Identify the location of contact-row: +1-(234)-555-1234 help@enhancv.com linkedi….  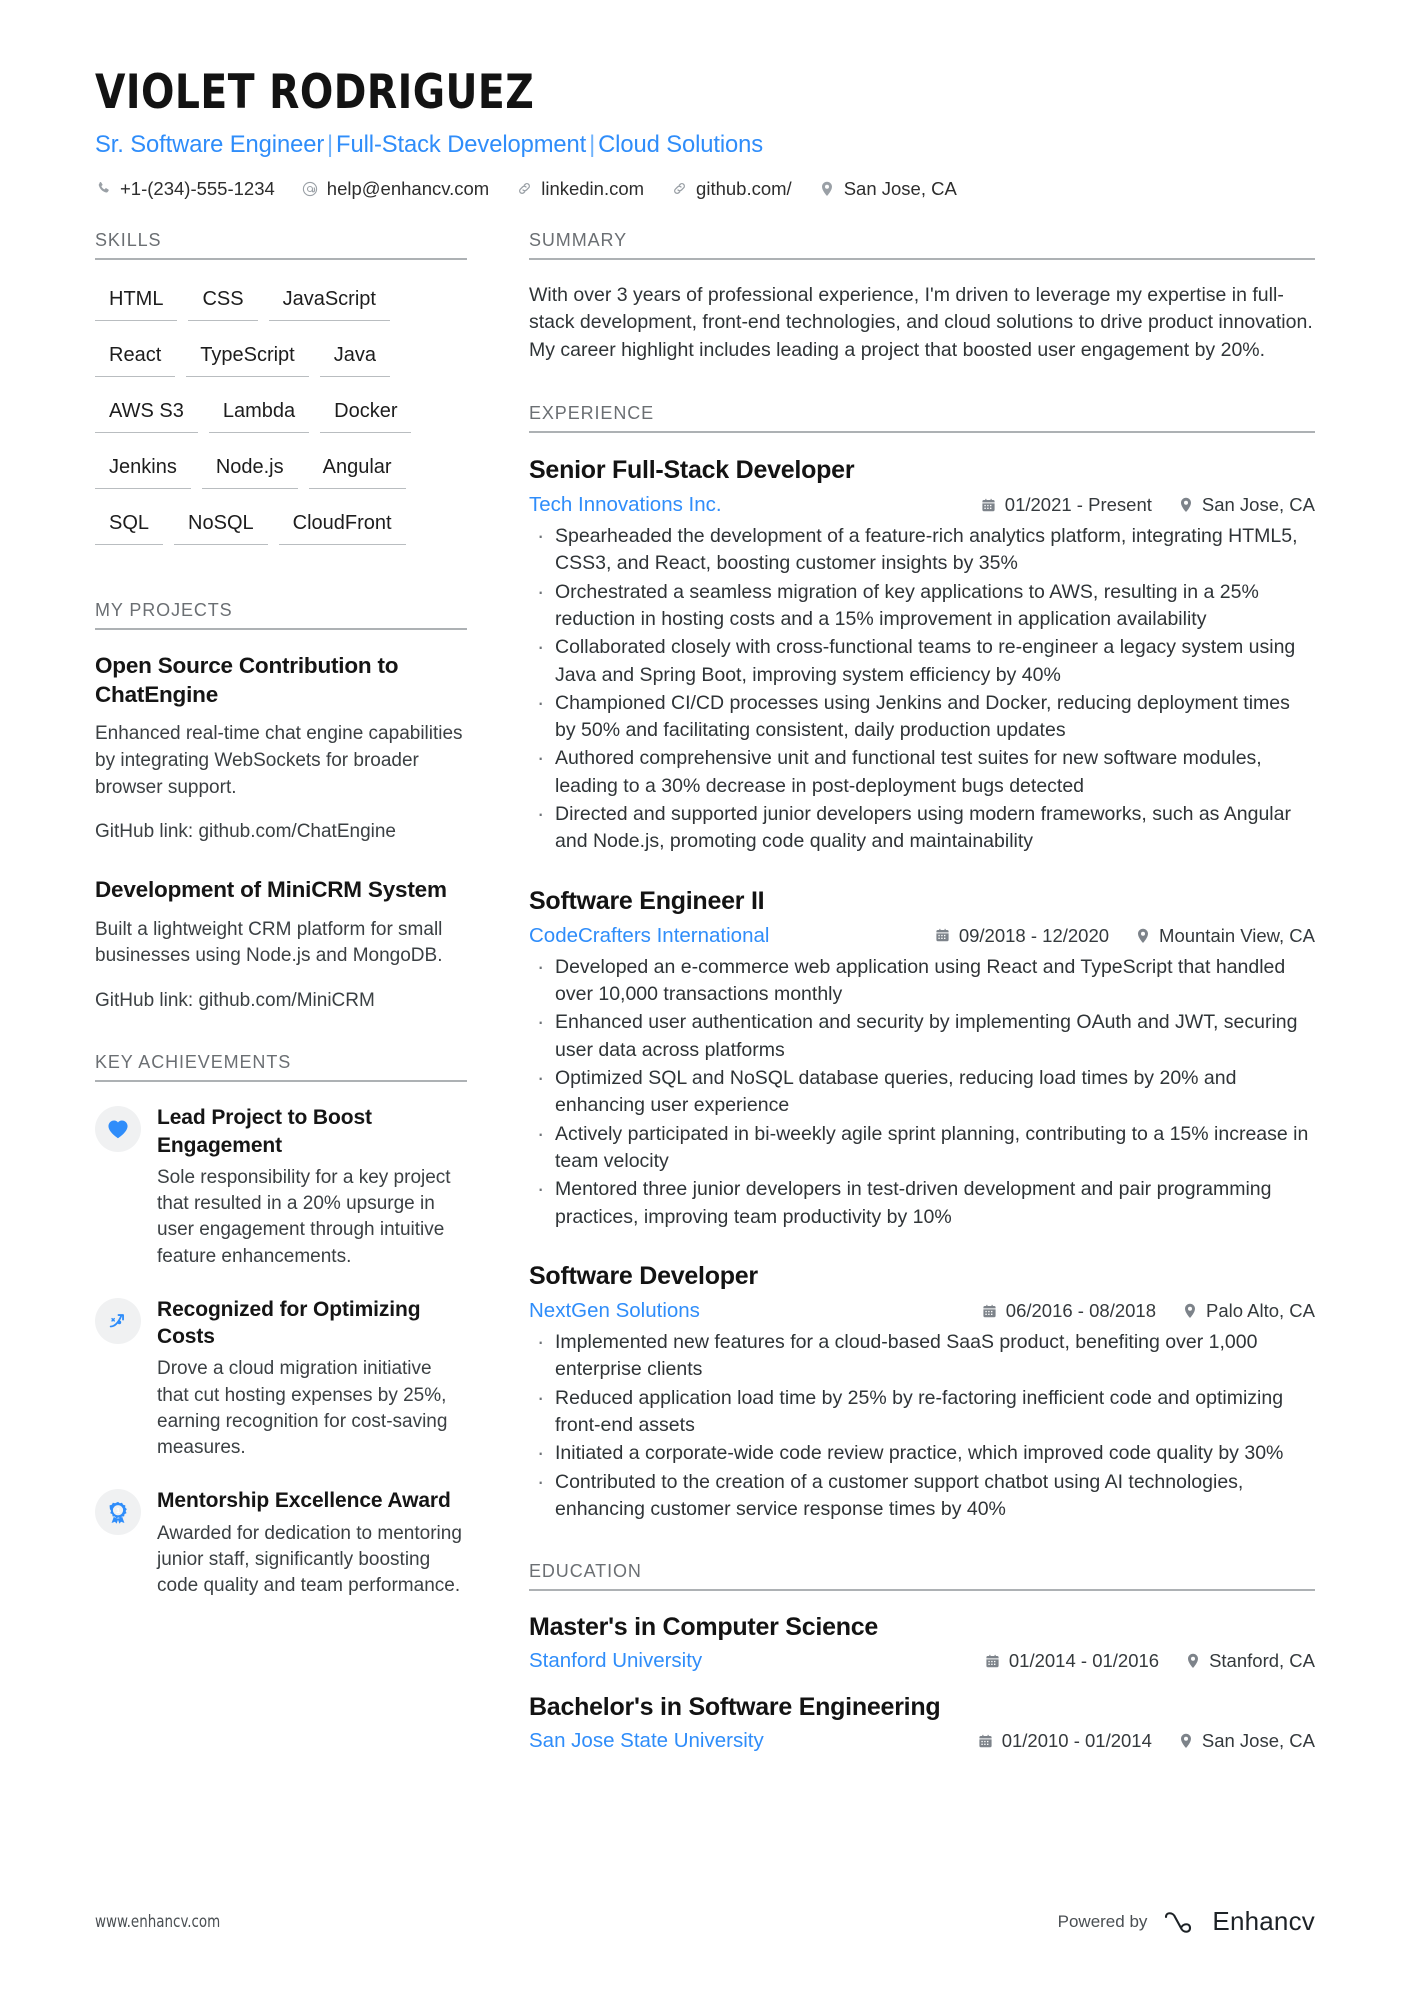
(705, 189).